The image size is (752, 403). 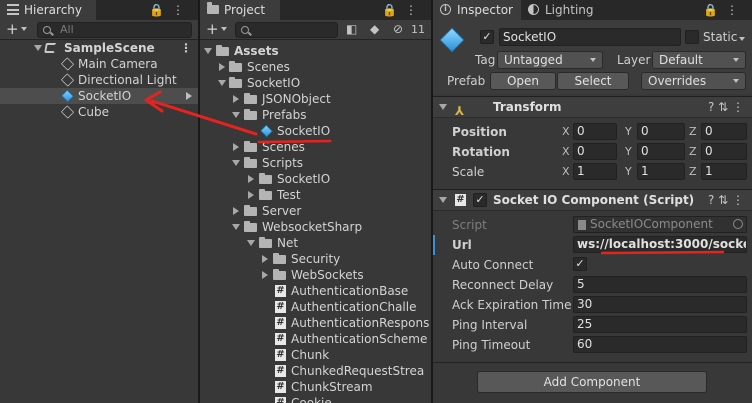 What do you see at coordinates (99, 96) in the screenshot?
I see `hierarchy-item-socketio: SocketIO` at bounding box center [99, 96].